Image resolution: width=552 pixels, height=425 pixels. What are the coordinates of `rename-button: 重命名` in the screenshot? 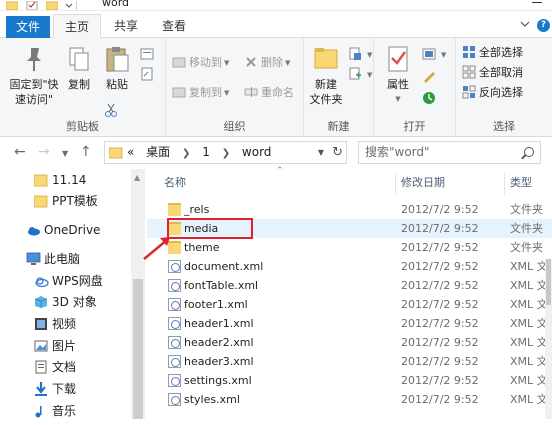 It's located at (269, 93).